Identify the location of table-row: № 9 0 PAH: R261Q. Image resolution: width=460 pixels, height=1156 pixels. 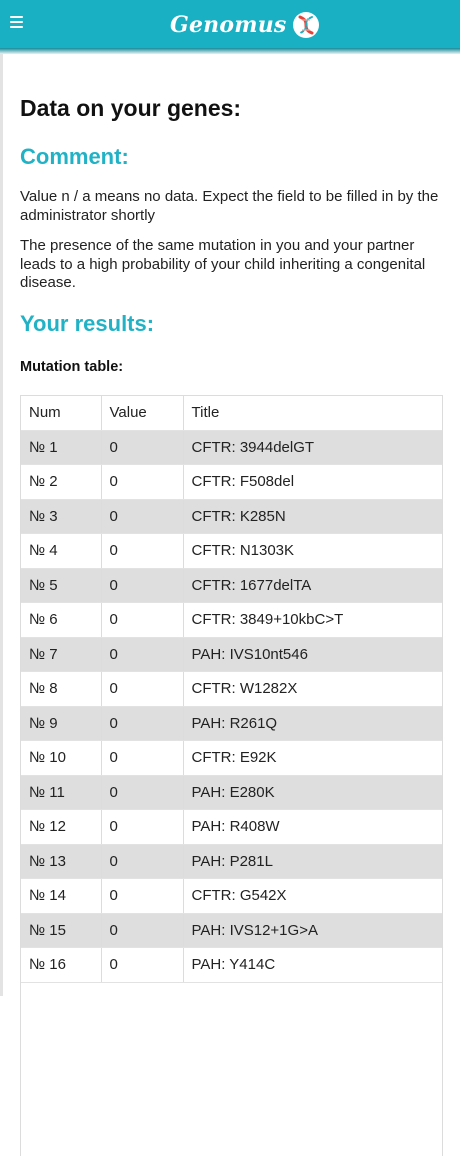
(231, 723).